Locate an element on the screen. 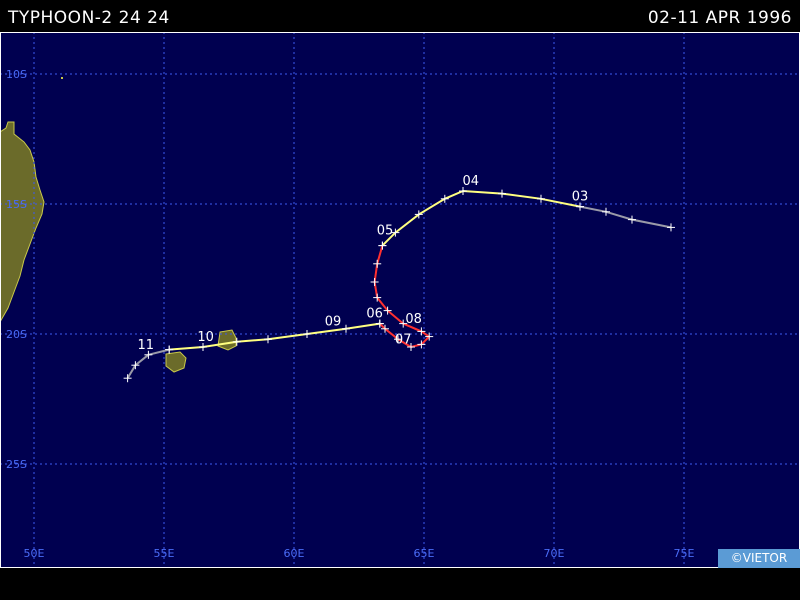 Image resolution: width=800 pixels, height=600 pixels. lon-label: 70E is located at coordinates (554, 553).